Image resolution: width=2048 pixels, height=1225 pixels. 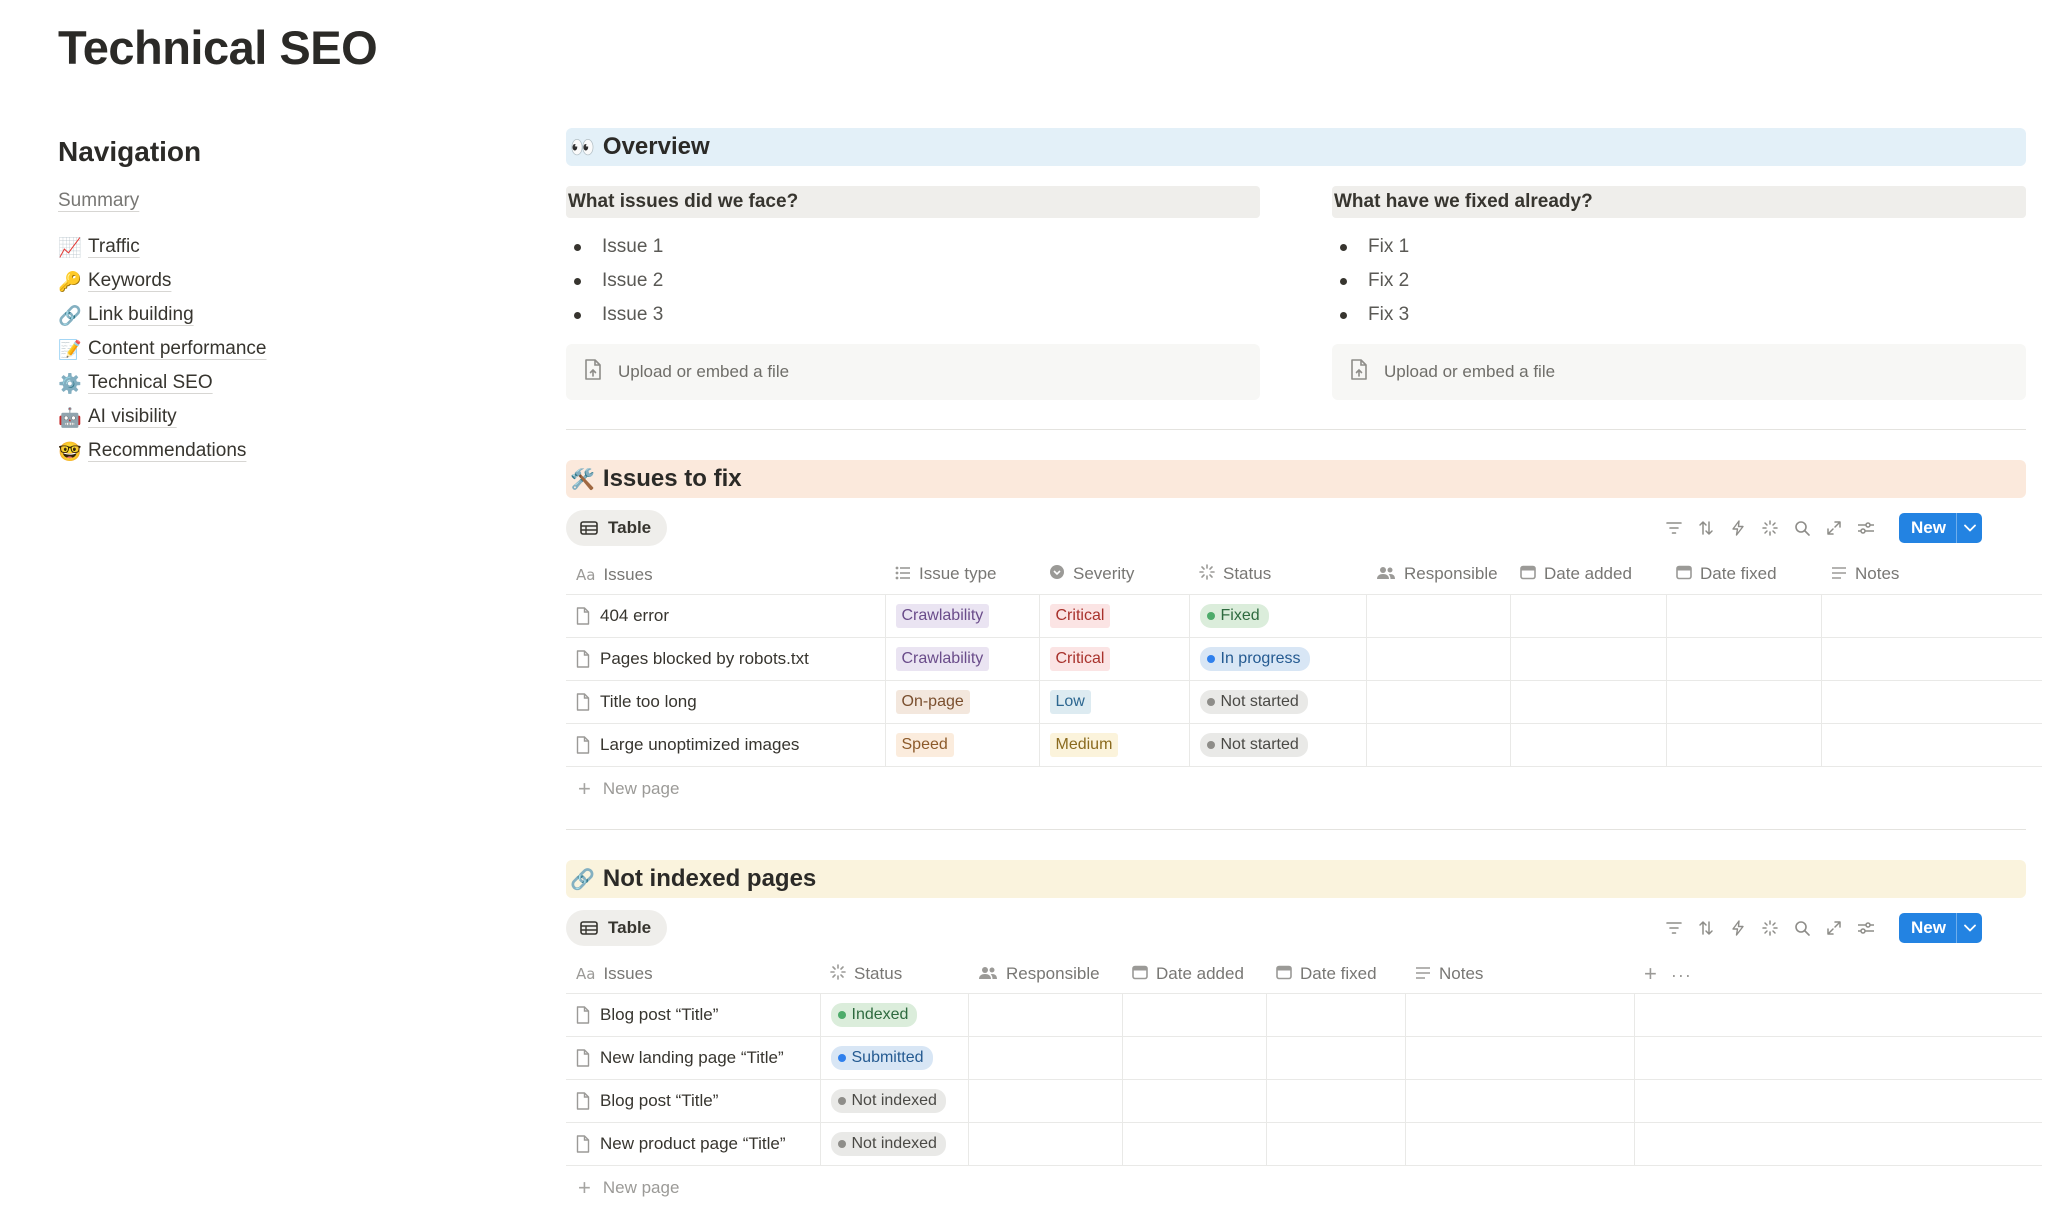 I want to click on table-row: Blog post “Title” Not indexed, so click(x=1304, y=1101).